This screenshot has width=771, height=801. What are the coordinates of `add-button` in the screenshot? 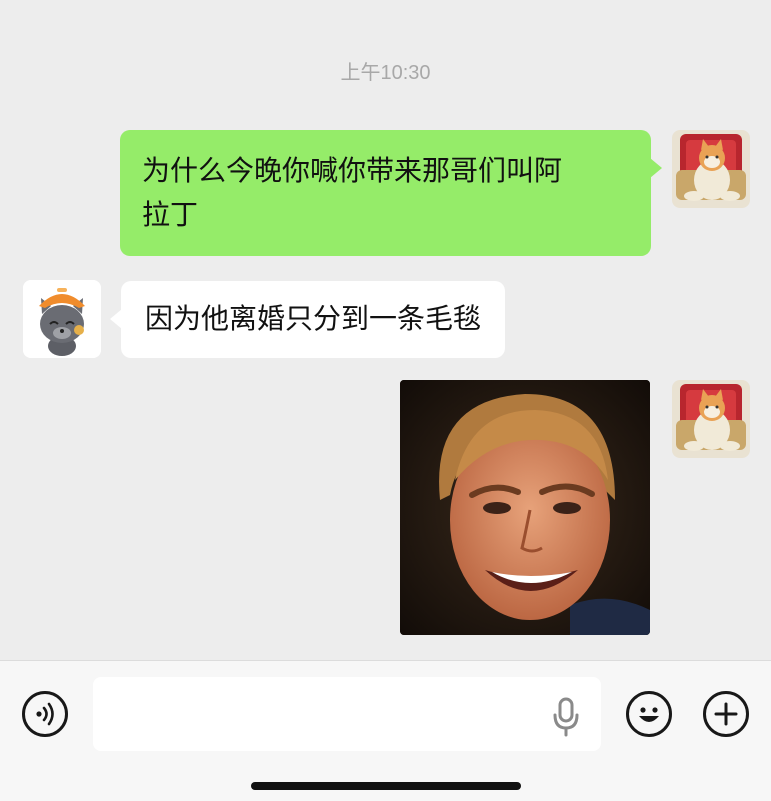 It's located at (726, 714).